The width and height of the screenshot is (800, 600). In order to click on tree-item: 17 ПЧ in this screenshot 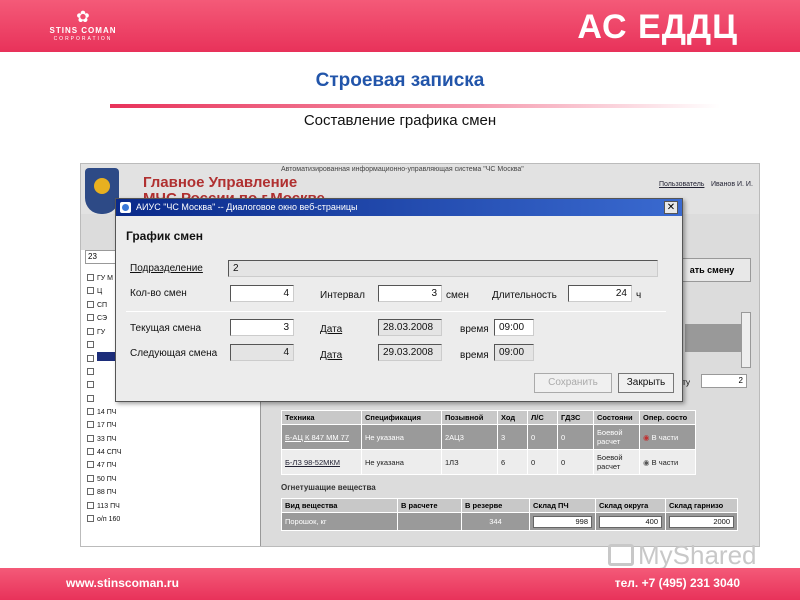, I will do `click(104, 425)`.